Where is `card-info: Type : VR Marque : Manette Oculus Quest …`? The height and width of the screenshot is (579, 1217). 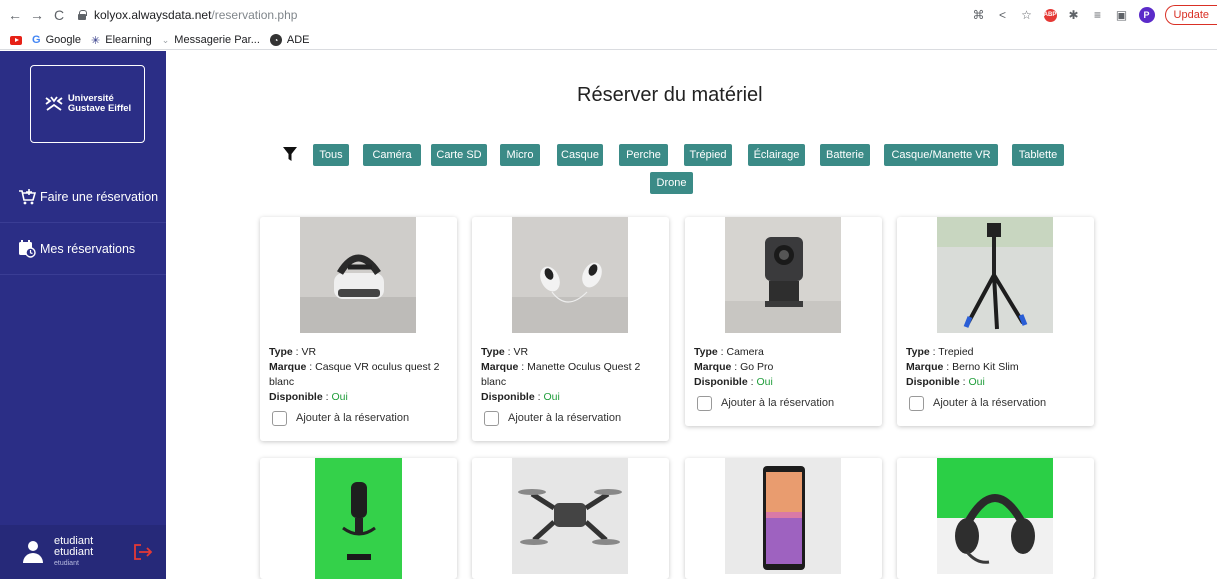 card-info: Type : VR Marque : Manette Oculus Quest … is located at coordinates (573, 385).